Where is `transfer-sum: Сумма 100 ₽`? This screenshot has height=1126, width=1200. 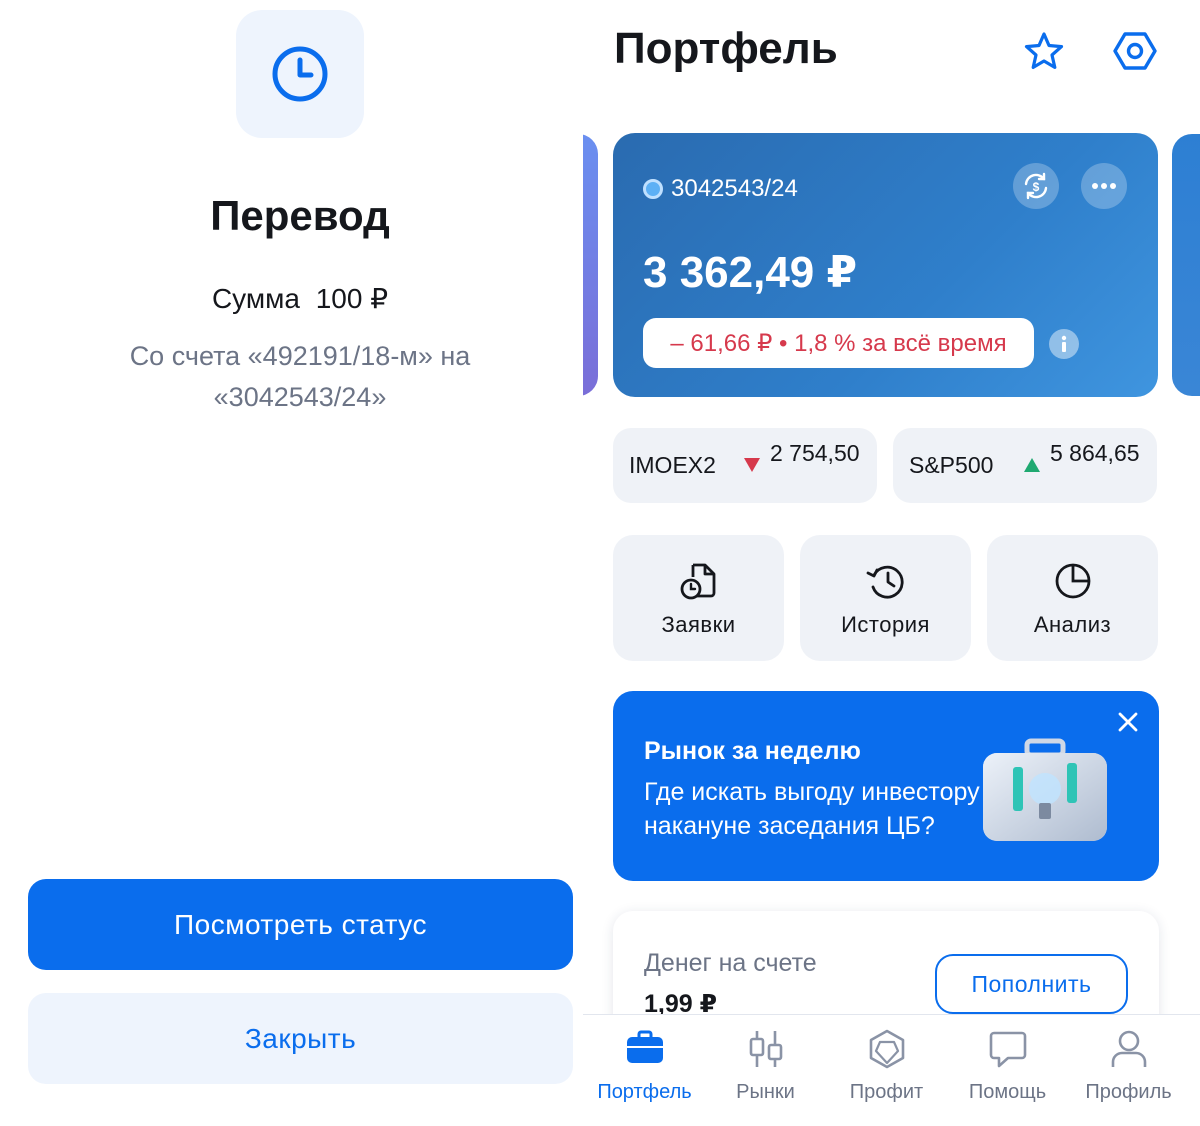
transfer-sum: Сумма 100 ₽ is located at coordinates (300, 298).